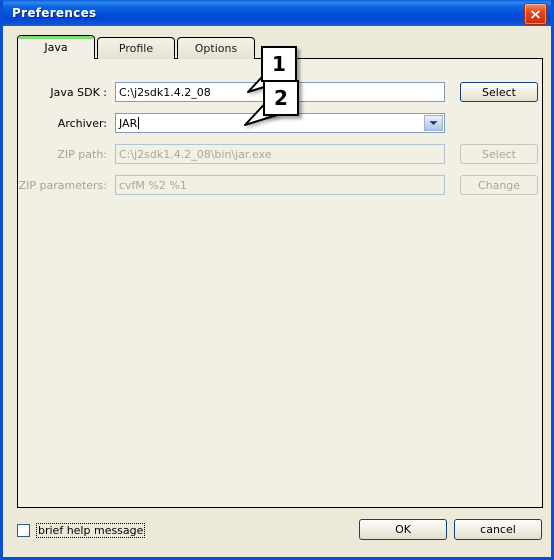  I want to click on tab-options: Options, so click(216, 48).